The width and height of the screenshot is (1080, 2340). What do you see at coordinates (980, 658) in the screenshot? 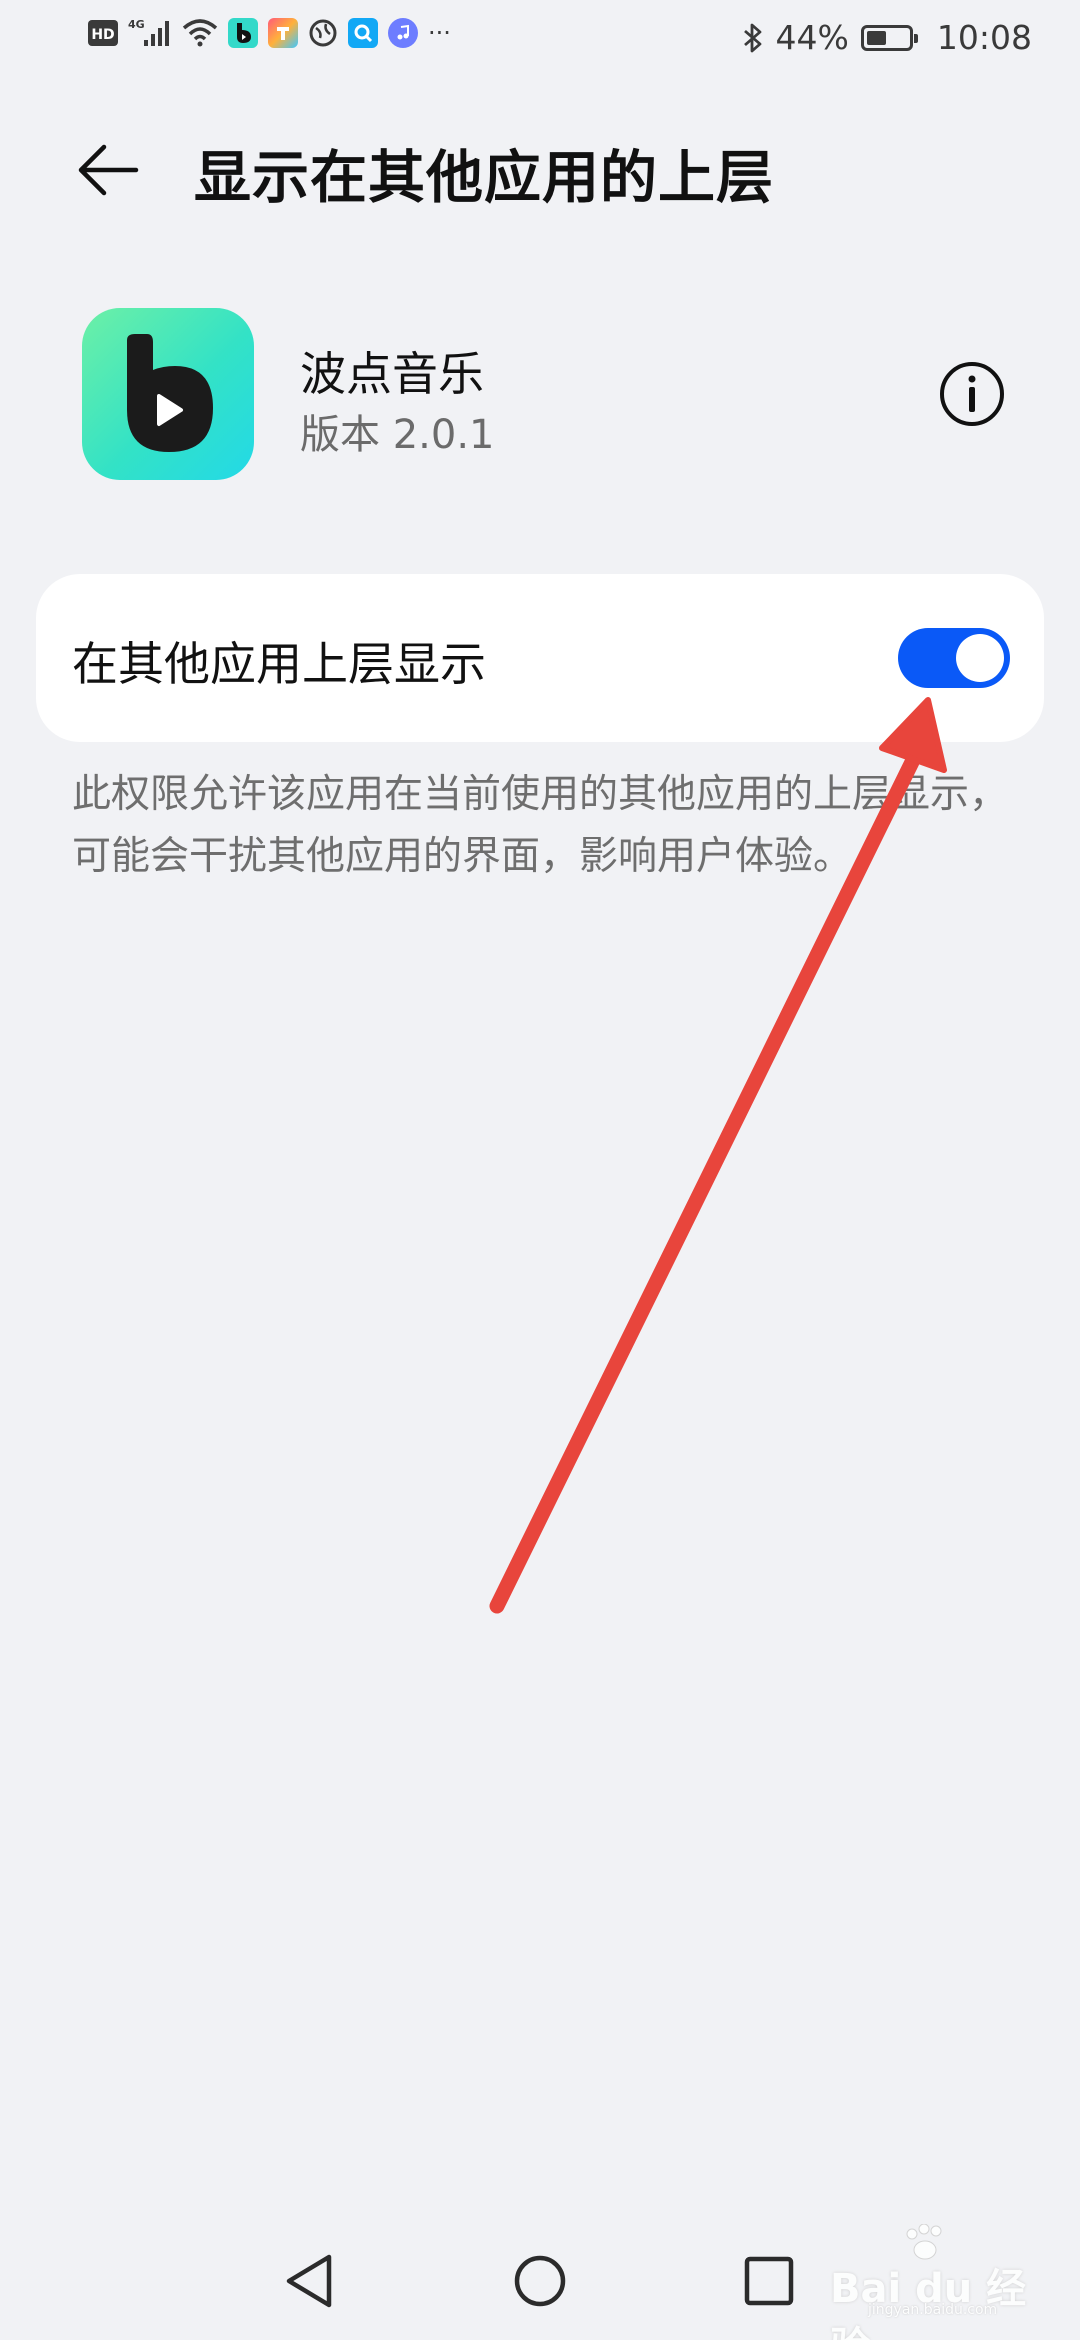
I see `toggle-knob` at bounding box center [980, 658].